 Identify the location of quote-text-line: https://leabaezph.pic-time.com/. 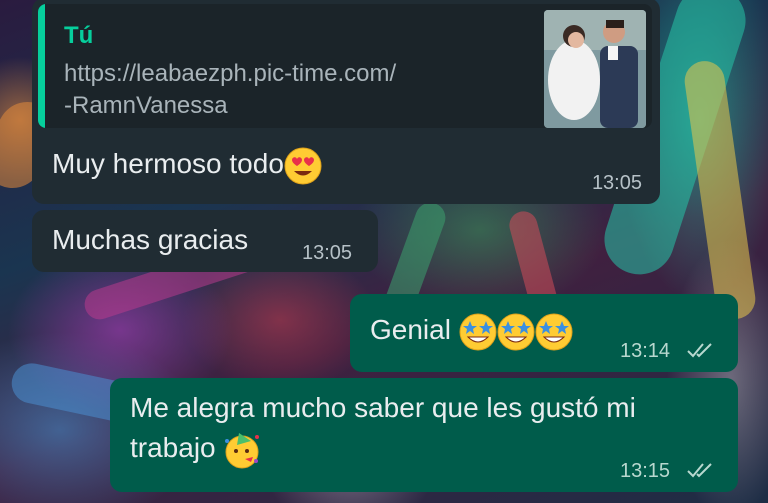
(230, 73).